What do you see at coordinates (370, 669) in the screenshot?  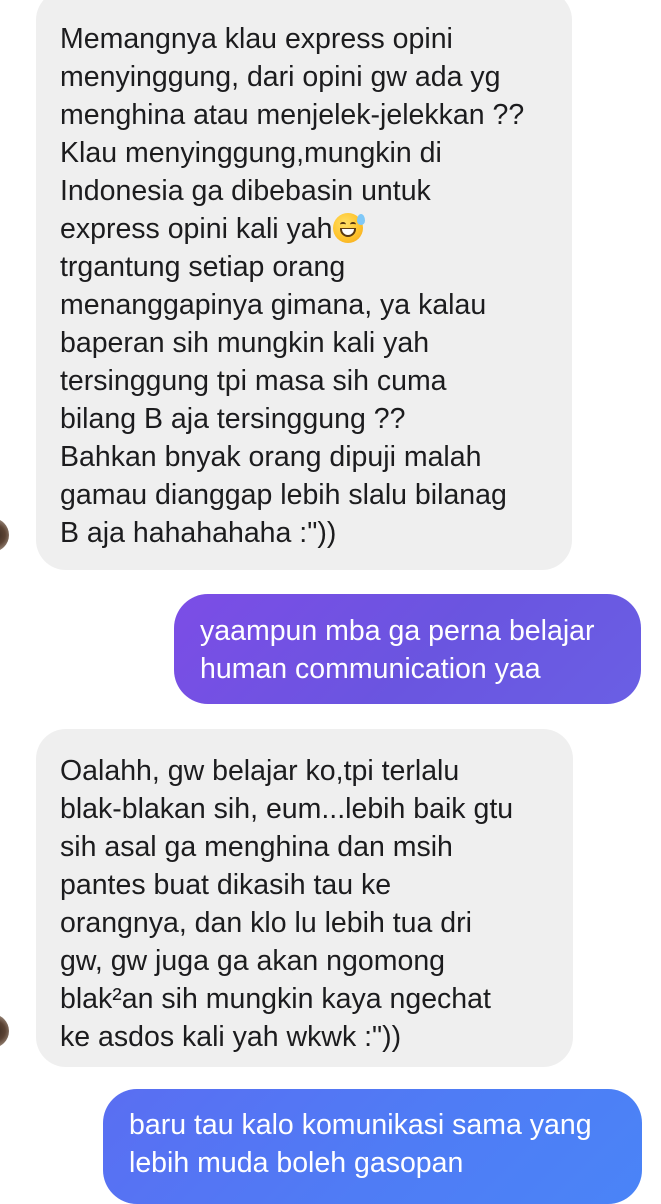 I see `message-line: human communication yaa` at bounding box center [370, 669].